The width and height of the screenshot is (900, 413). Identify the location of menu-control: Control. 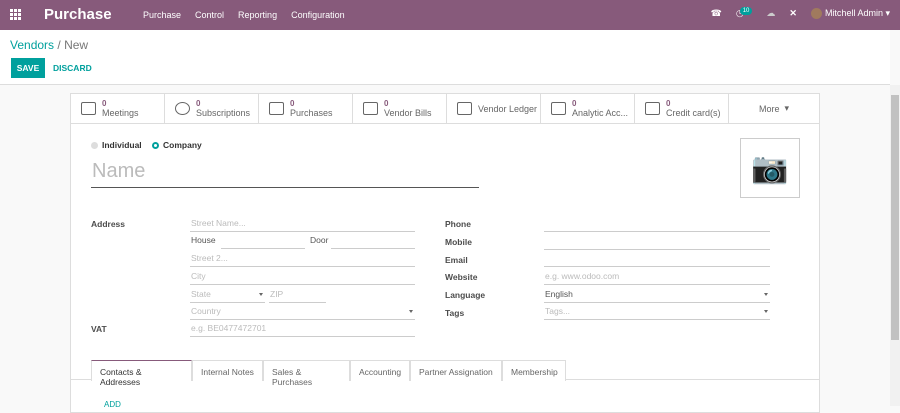
(209, 15).